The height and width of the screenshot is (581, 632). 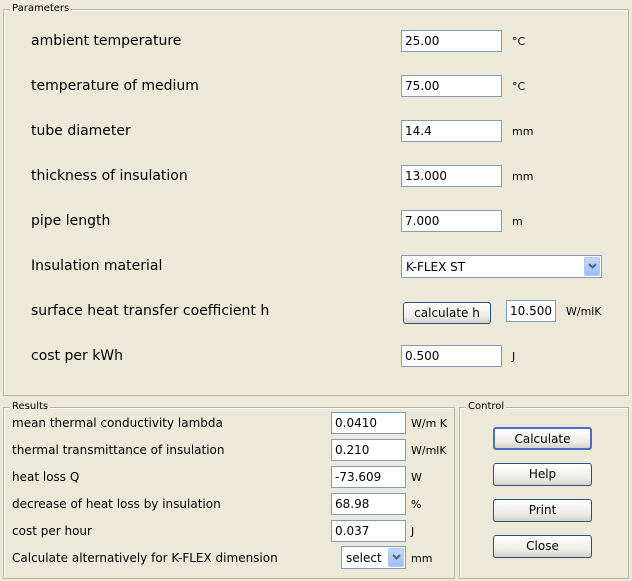 What do you see at coordinates (542, 474) in the screenshot?
I see `help-button: Help` at bounding box center [542, 474].